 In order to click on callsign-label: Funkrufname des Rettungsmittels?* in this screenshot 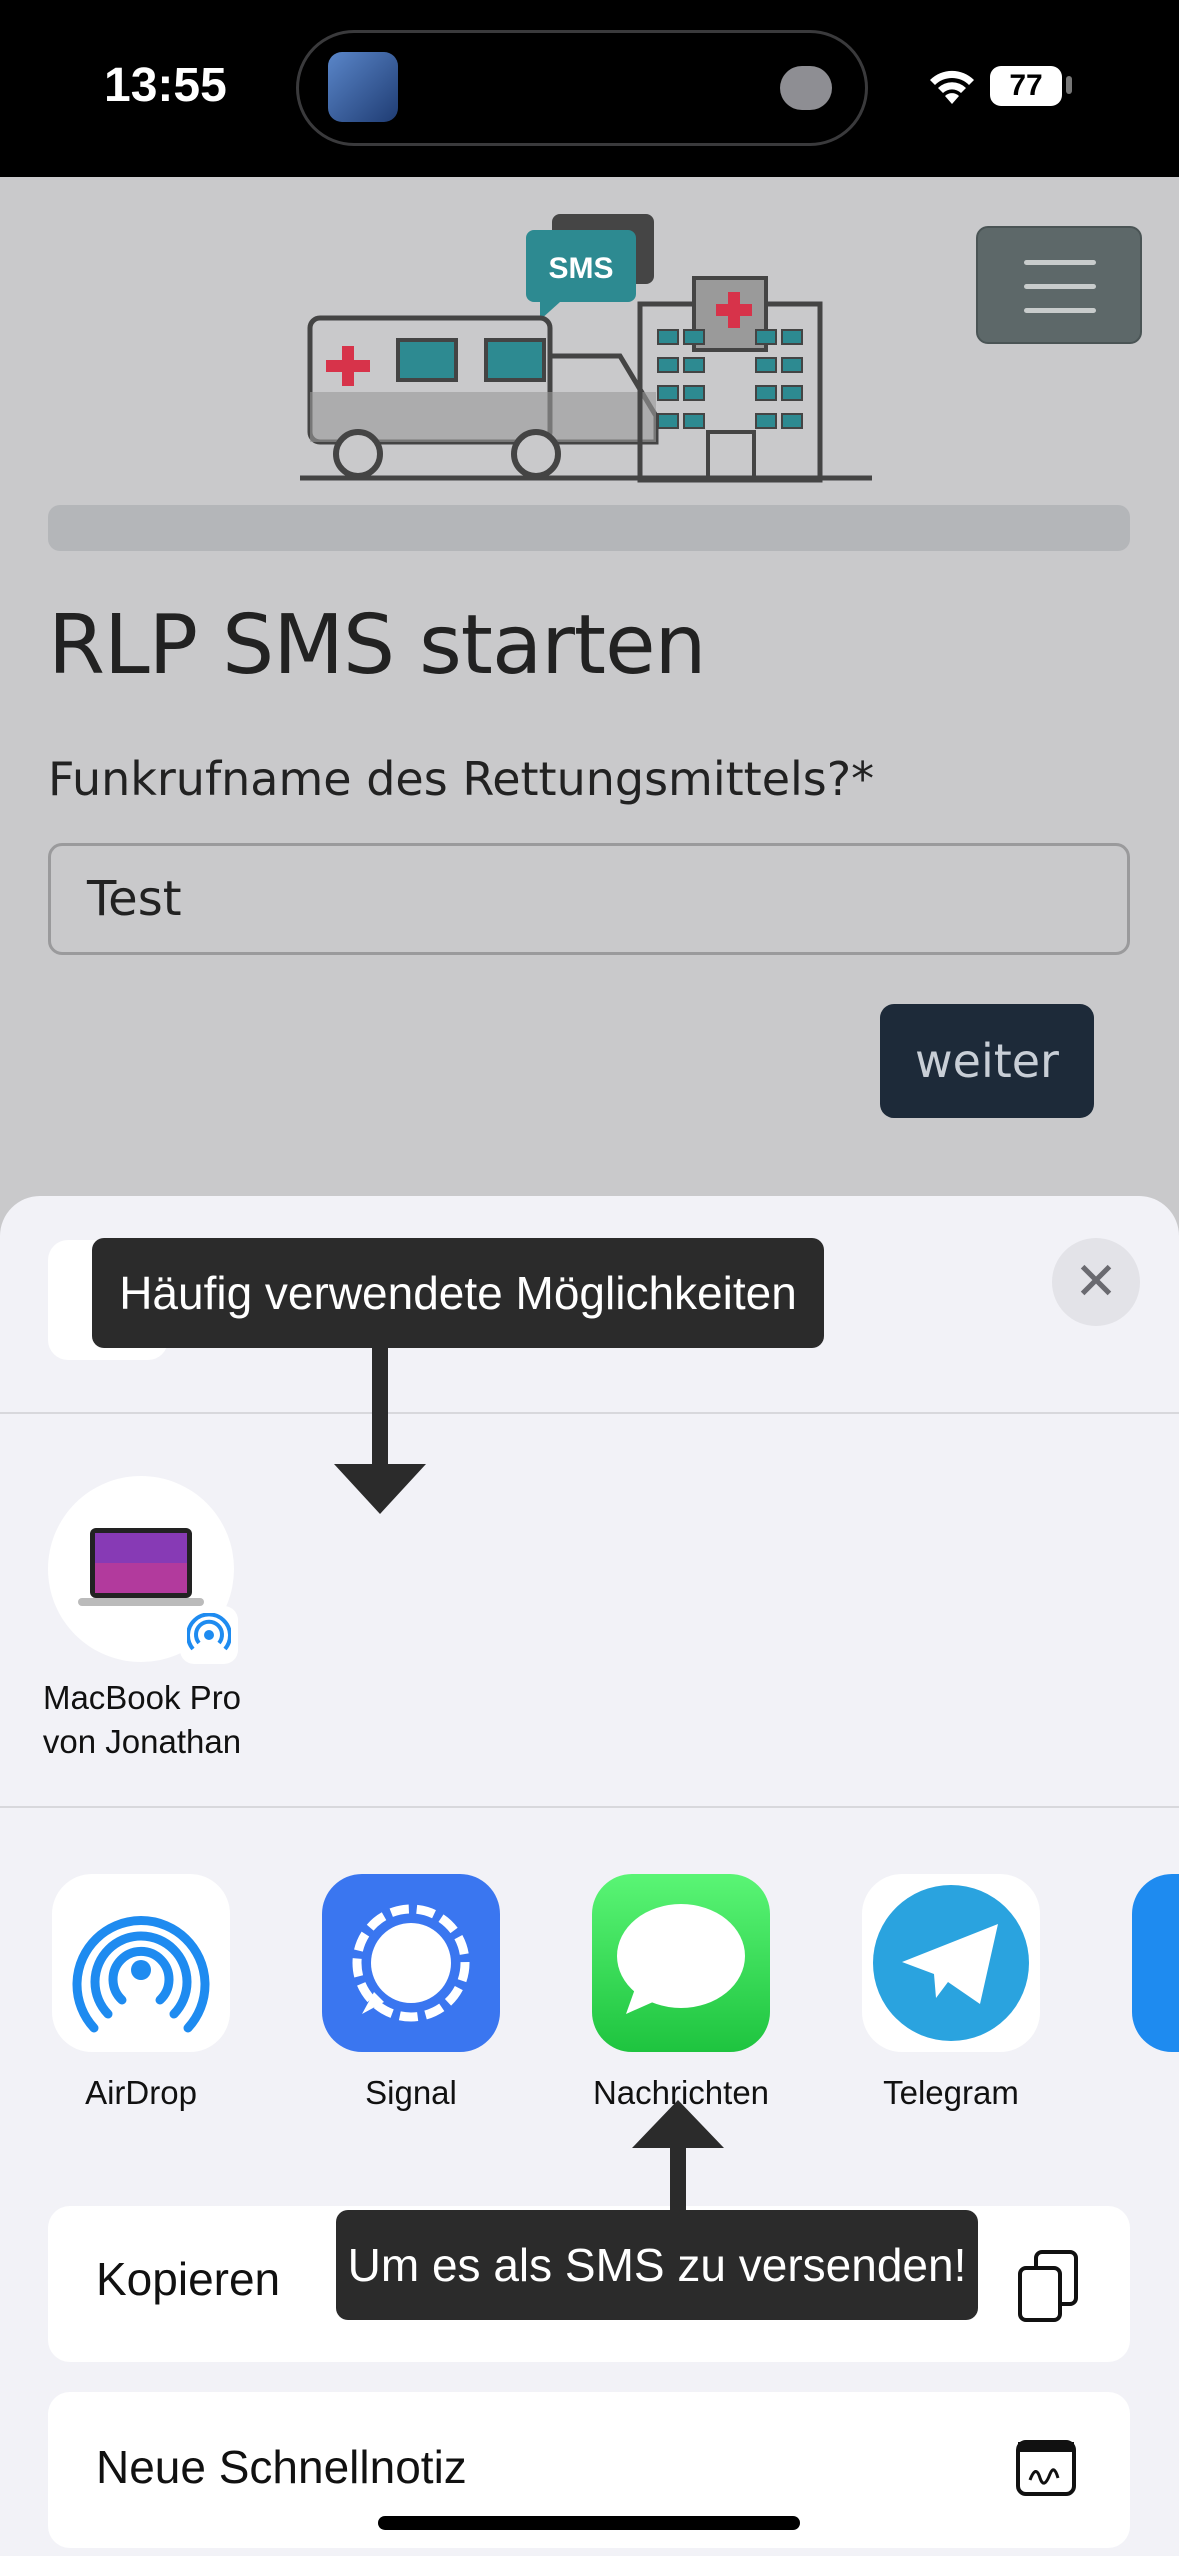, I will do `click(461, 779)`.